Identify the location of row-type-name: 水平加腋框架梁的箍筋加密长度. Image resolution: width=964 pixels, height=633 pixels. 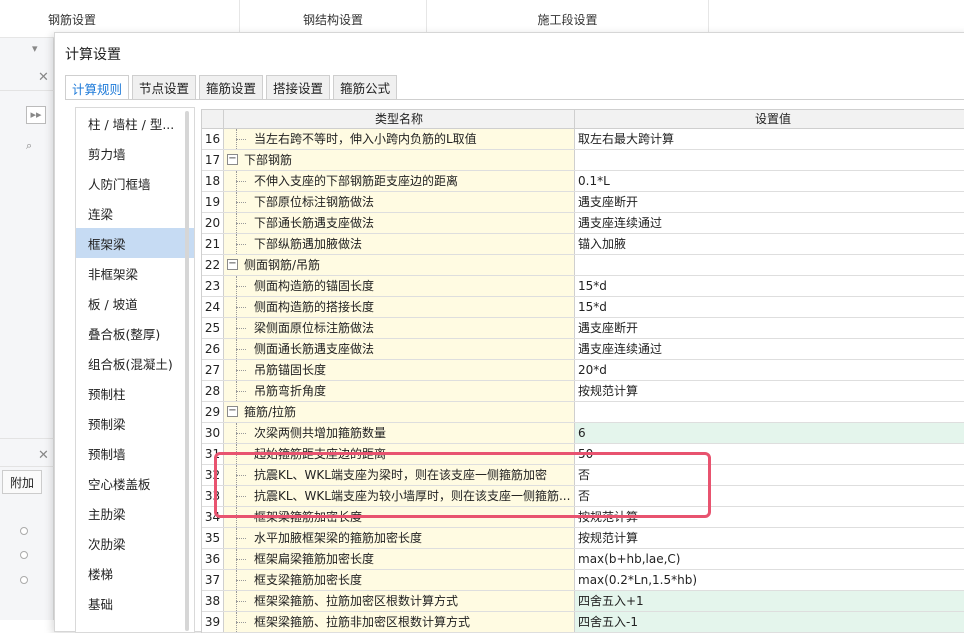
(399, 538).